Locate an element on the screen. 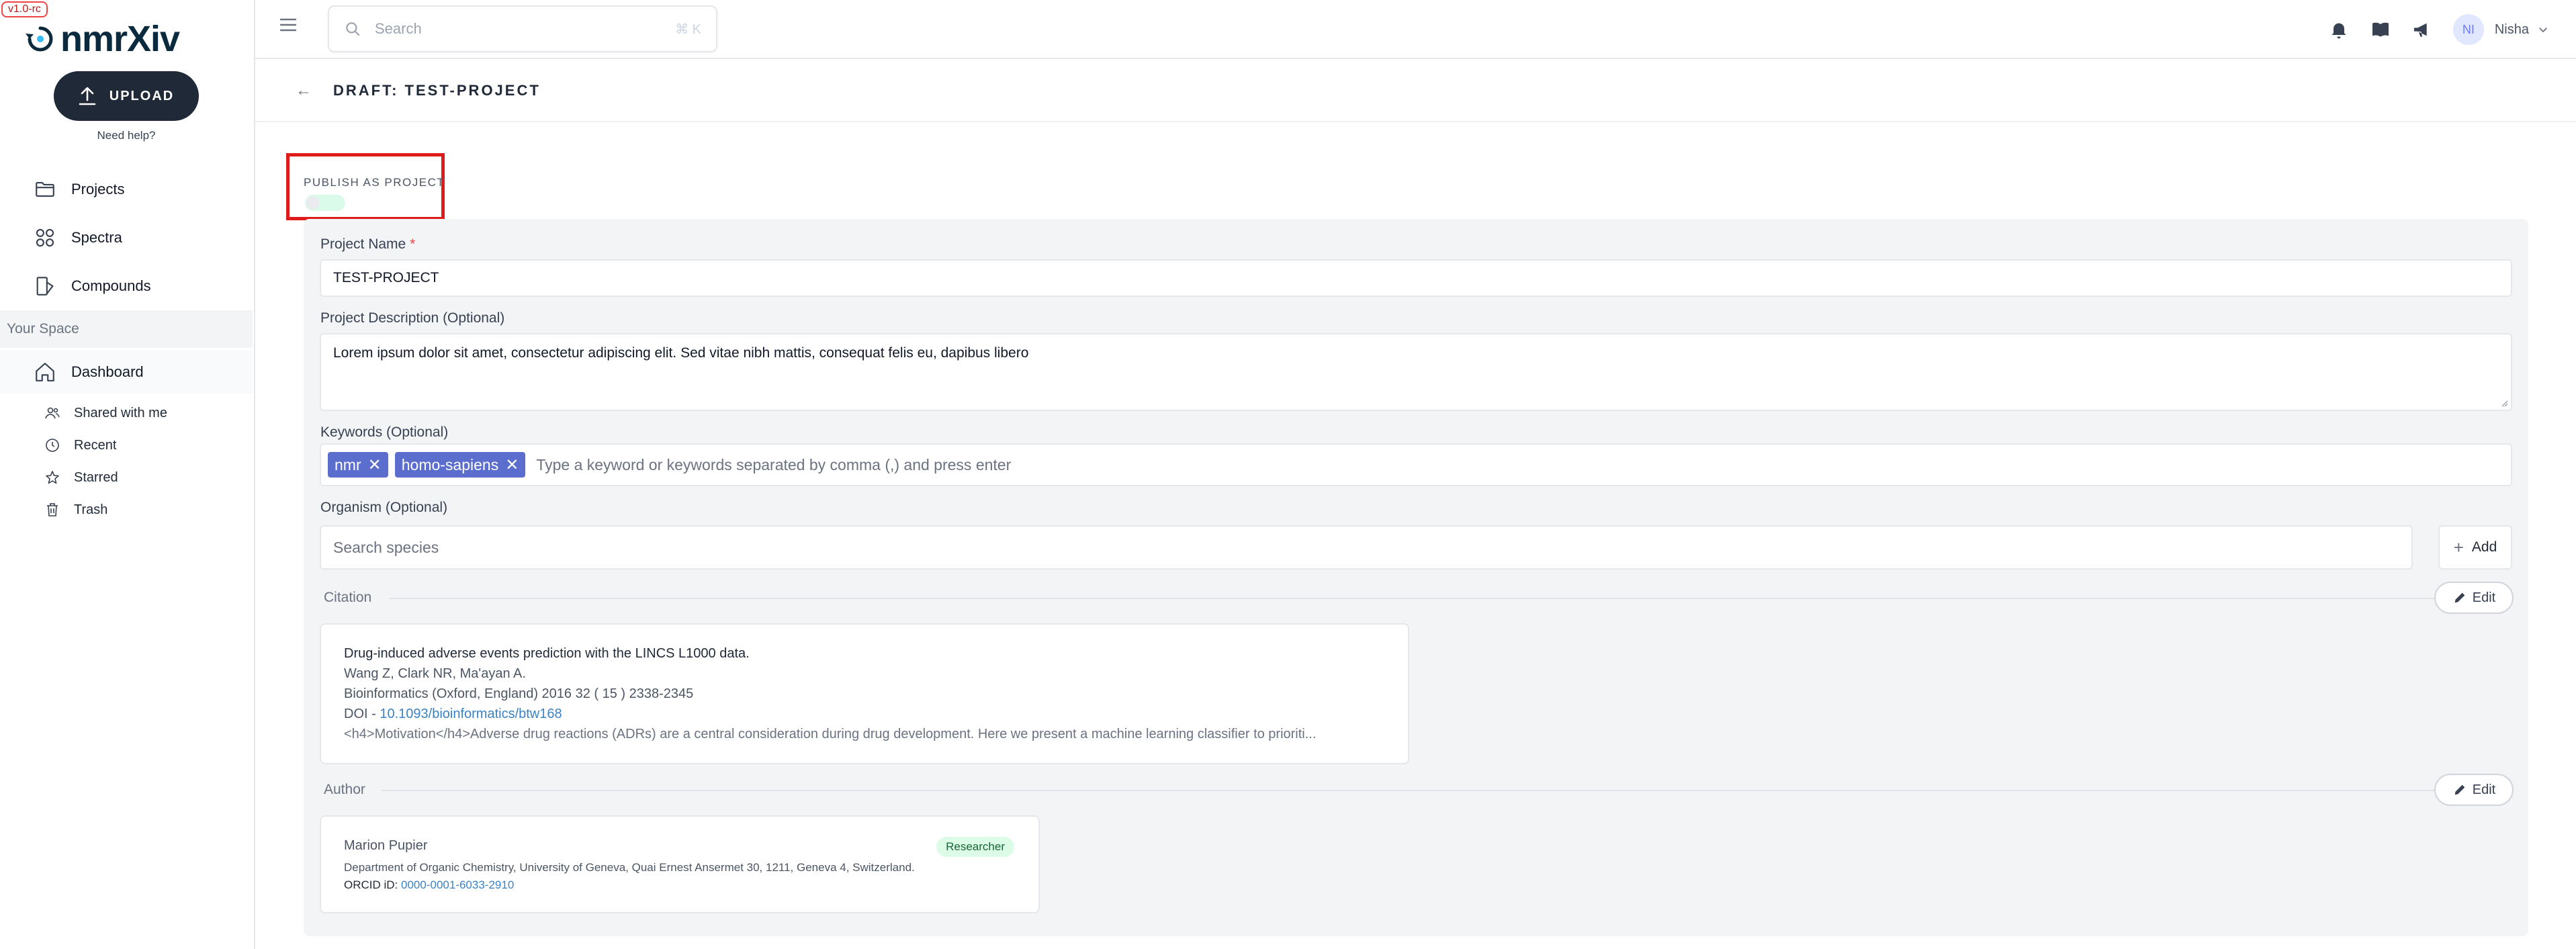  citation-section-header: Citation is located at coordinates (356, 597).